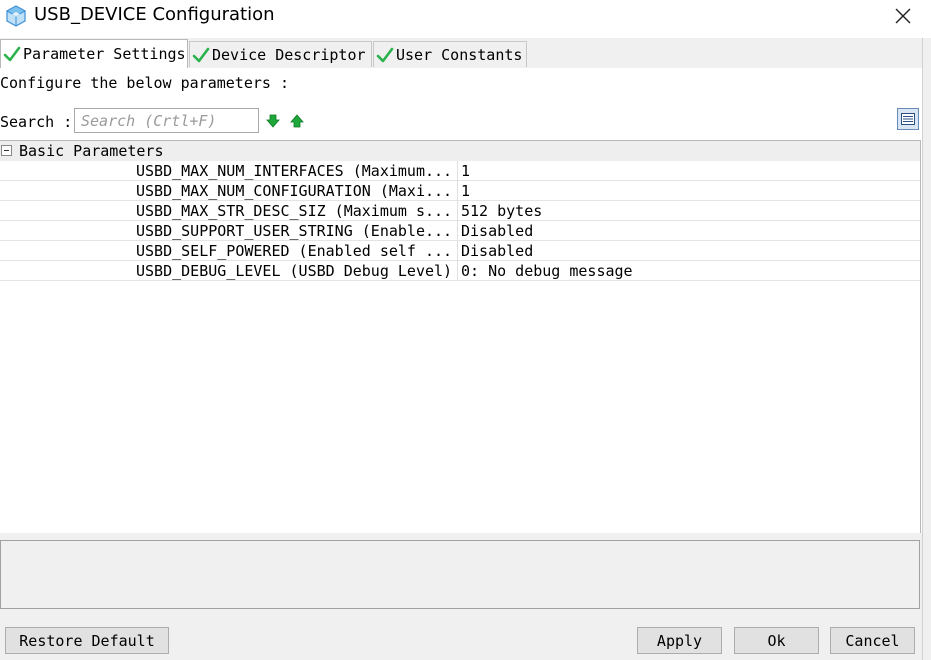  I want to click on table-row: USBD_MAX_NUM_CONFIGURATION (Maxi... 1, so click(460, 191).